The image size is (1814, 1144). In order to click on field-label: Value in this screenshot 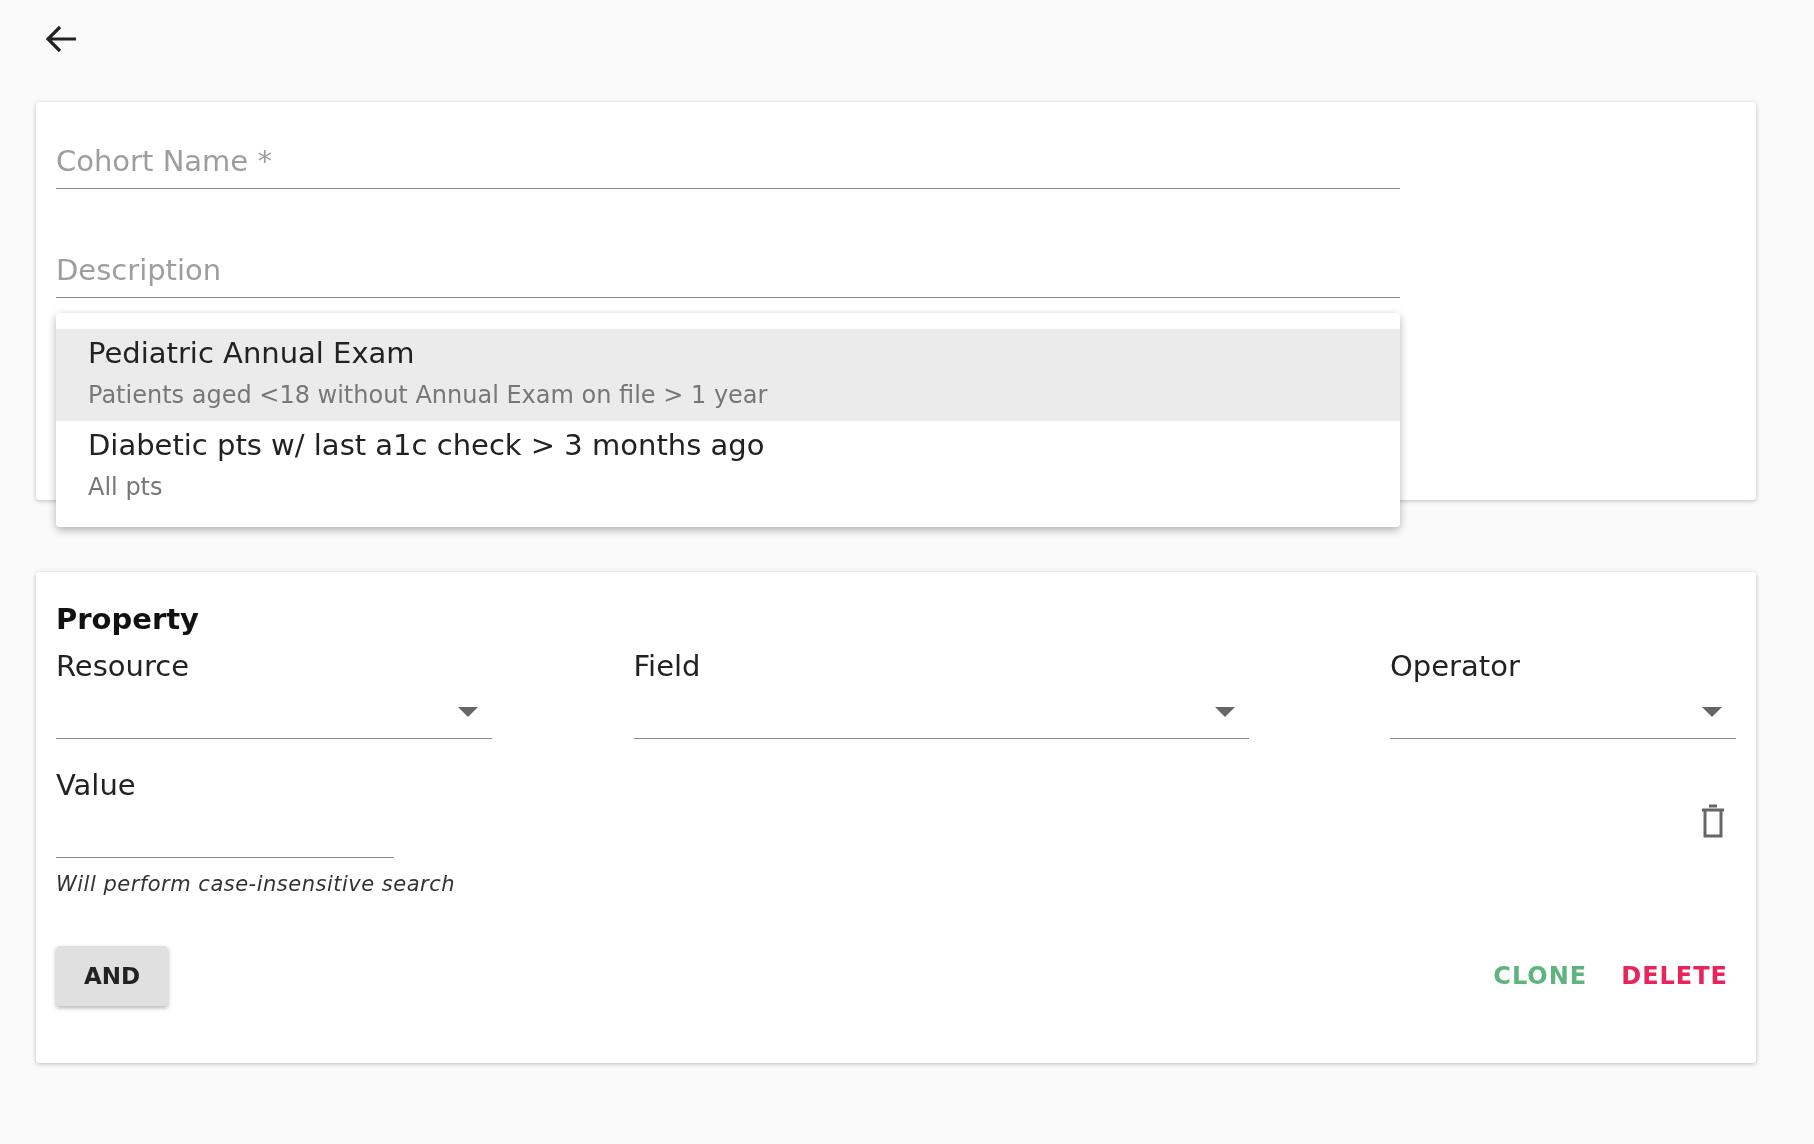, I will do `click(96, 785)`.